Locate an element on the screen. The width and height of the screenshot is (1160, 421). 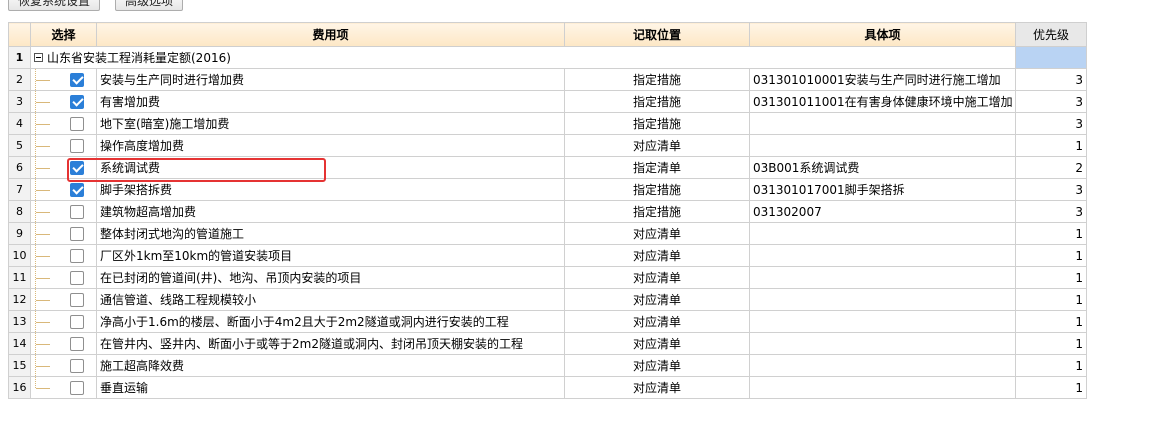
table-row: 12 通信管道、线路工程规模较小 对应清单 1 is located at coordinates (547, 299).